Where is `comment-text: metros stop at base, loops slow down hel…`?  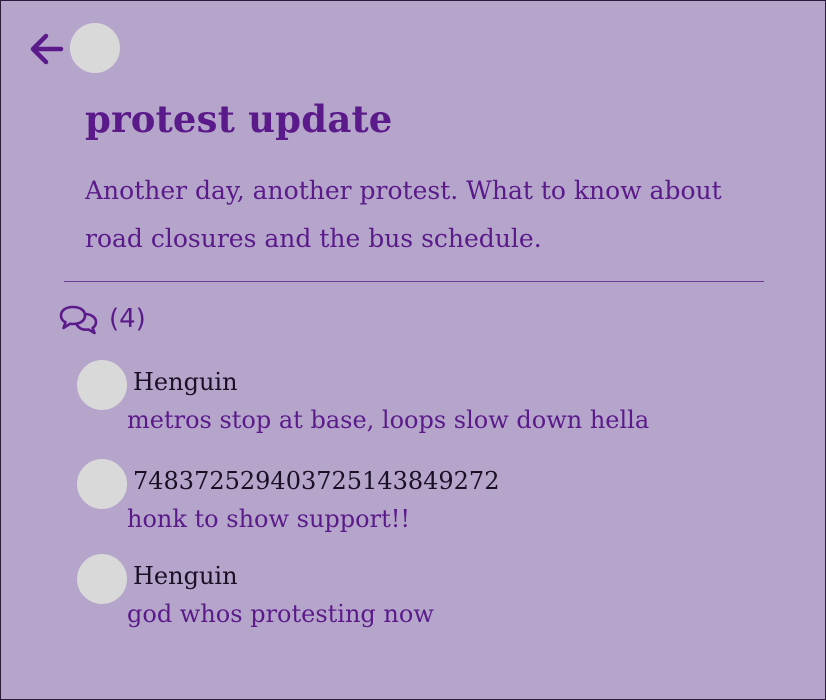
comment-text: metros stop at base, loops slow down hel… is located at coordinates (388, 420).